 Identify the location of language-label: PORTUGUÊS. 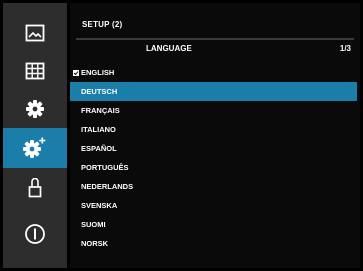
(105, 167).